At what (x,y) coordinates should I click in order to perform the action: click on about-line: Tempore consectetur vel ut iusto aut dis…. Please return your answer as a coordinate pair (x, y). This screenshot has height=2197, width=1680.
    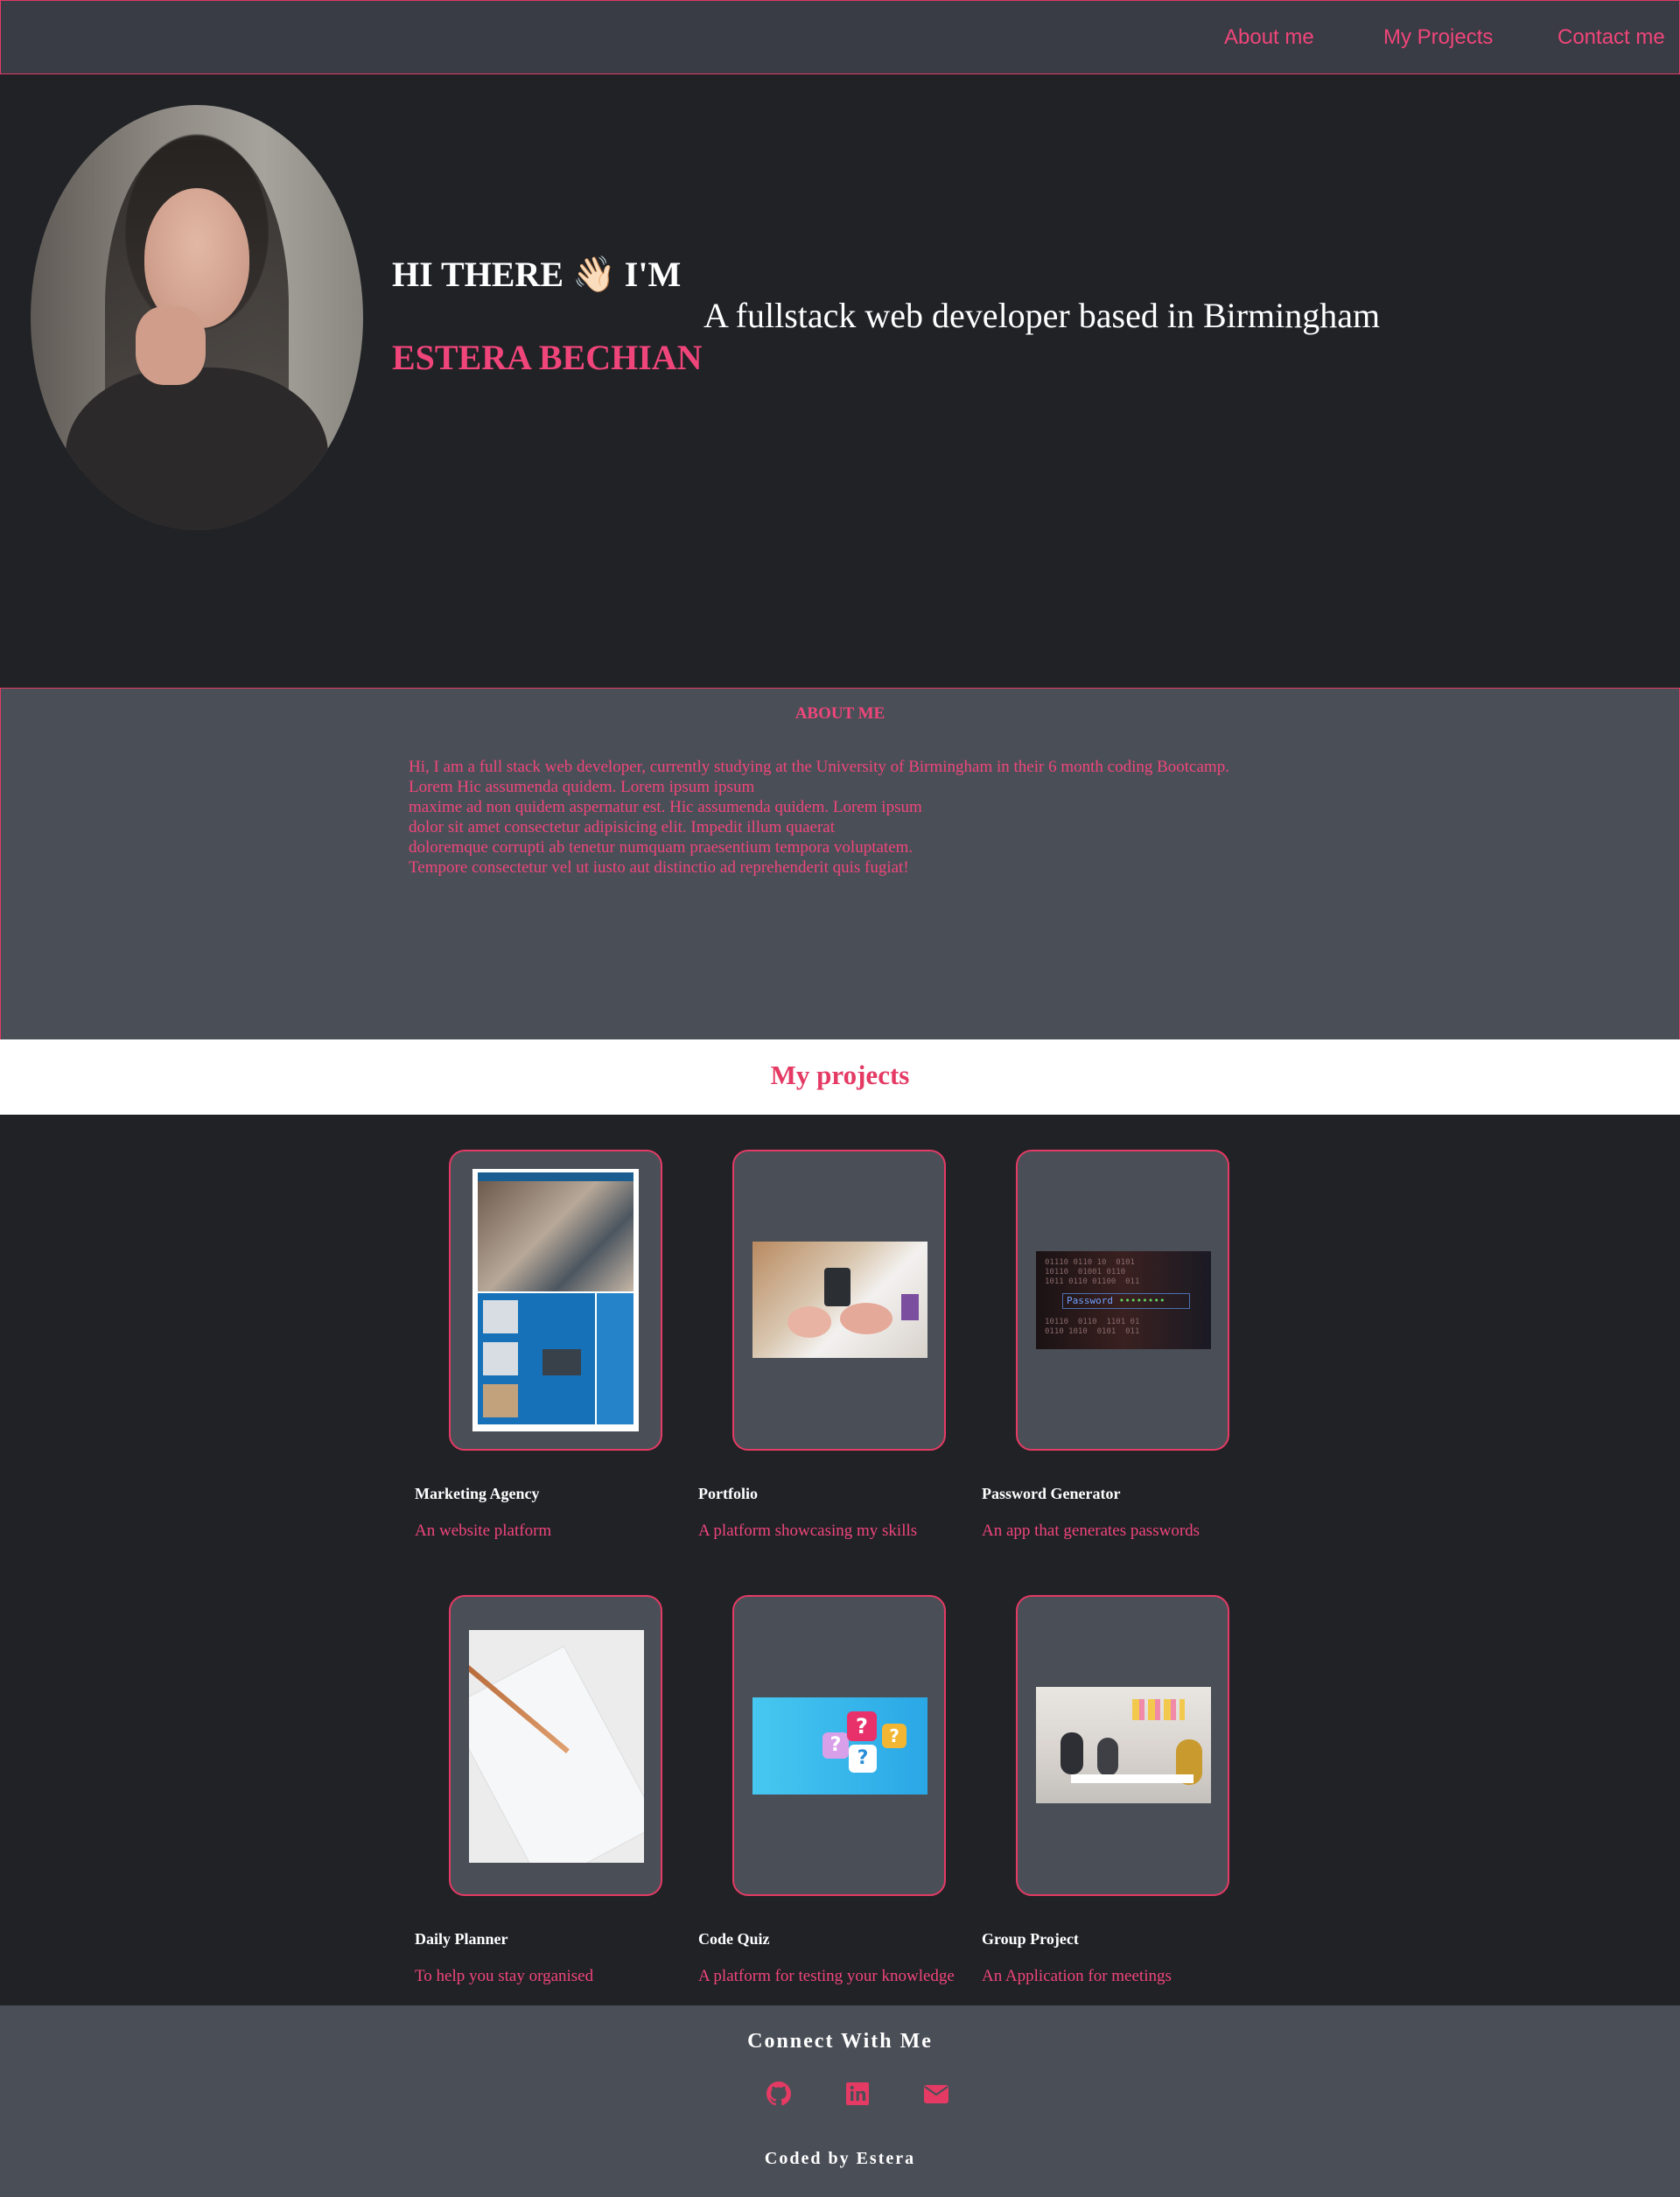
    Looking at the image, I should click on (659, 867).